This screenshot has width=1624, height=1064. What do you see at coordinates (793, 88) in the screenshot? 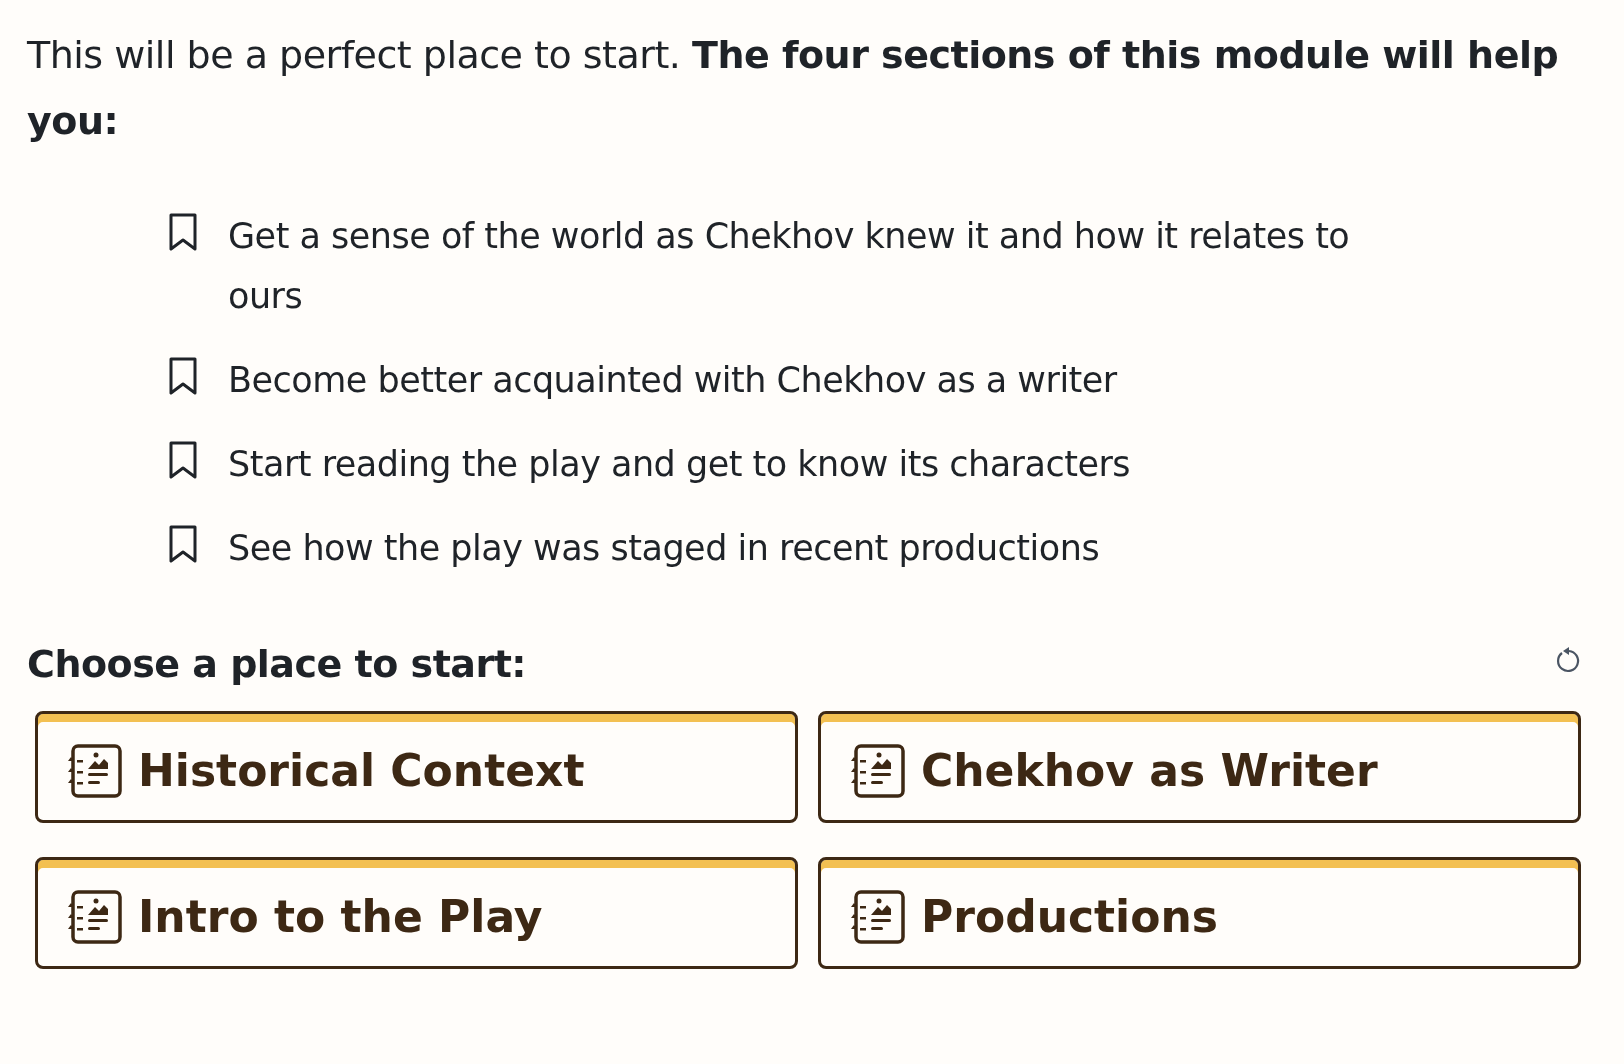
I see `intro-paragraph: This will be a perfect place to start. The four sections of this module will help you:` at bounding box center [793, 88].